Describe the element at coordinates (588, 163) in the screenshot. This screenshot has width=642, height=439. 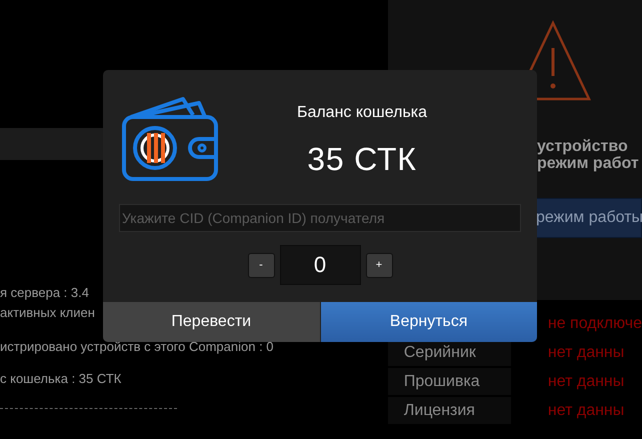
I see `warning-text: режим работ` at that location.